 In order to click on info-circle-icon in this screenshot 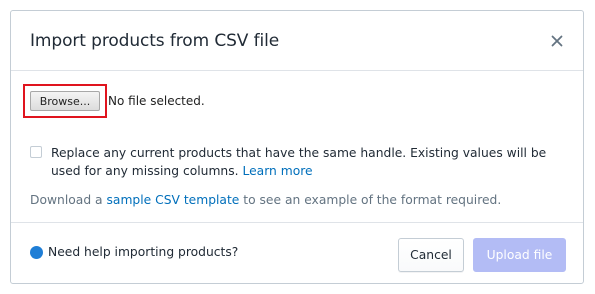, I will do `click(36, 252)`.